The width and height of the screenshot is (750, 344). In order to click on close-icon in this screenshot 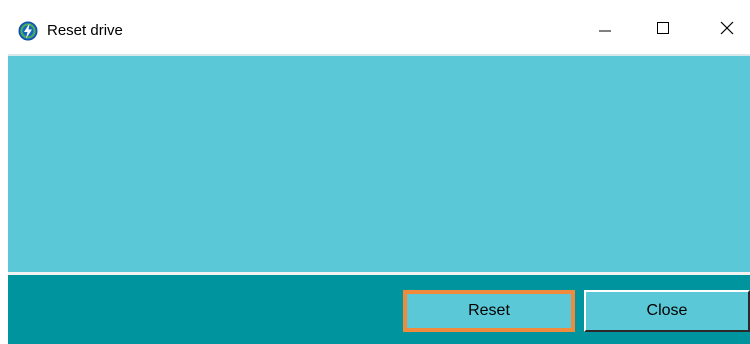, I will do `click(727, 30)`.